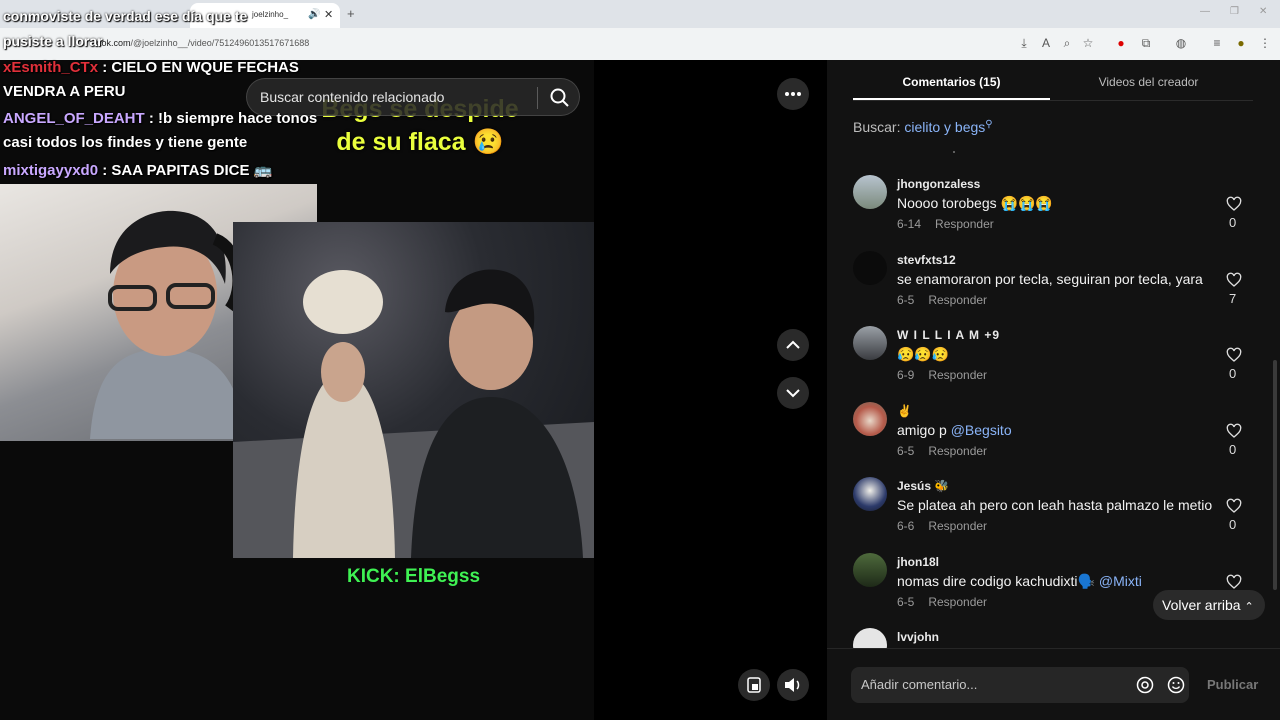 The height and width of the screenshot is (720, 1280). Describe the element at coordinates (1120, 581) in the screenshot. I see `comment-mention: @Mixti` at that location.